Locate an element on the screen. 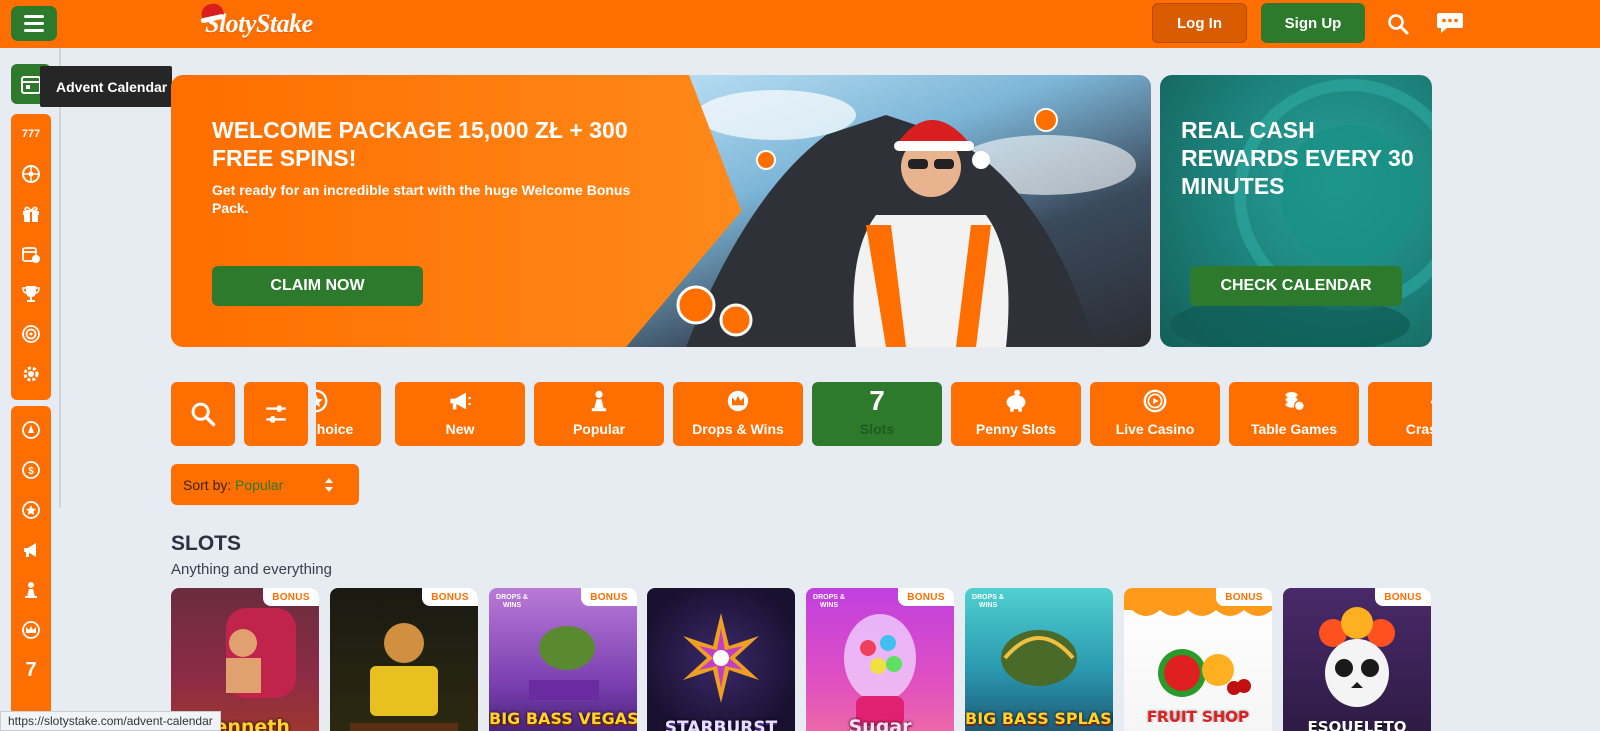 This screenshot has height=731, width=1600. chips-icon is located at coordinates (1295, 402).